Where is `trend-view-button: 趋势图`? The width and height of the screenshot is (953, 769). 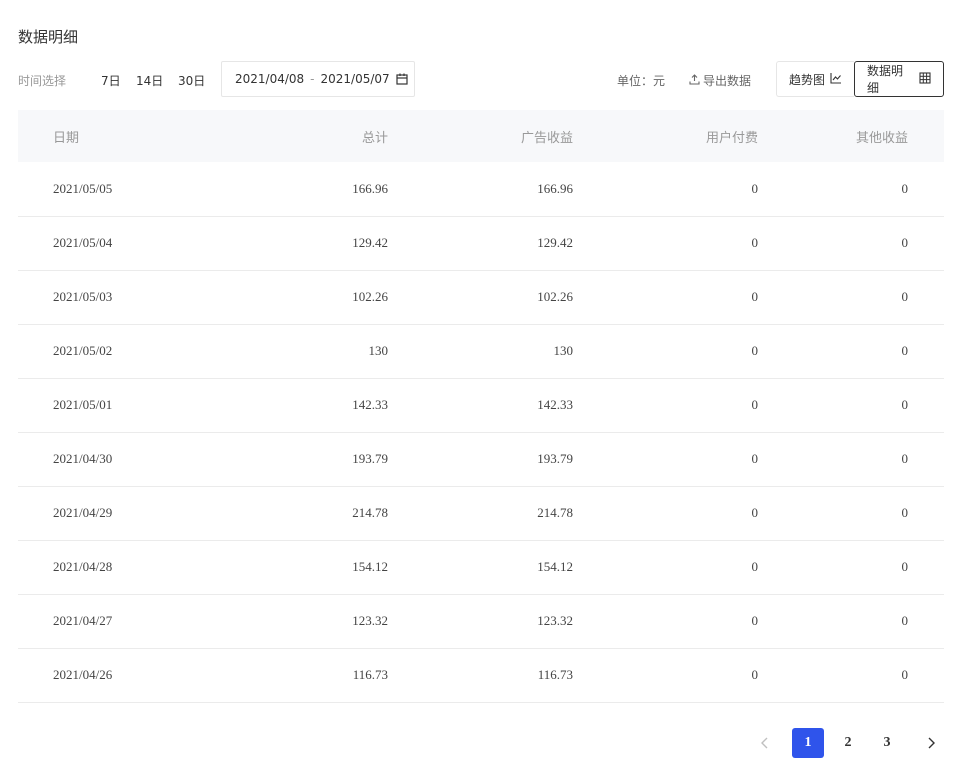
trend-view-button: 趋势图 is located at coordinates (815, 79).